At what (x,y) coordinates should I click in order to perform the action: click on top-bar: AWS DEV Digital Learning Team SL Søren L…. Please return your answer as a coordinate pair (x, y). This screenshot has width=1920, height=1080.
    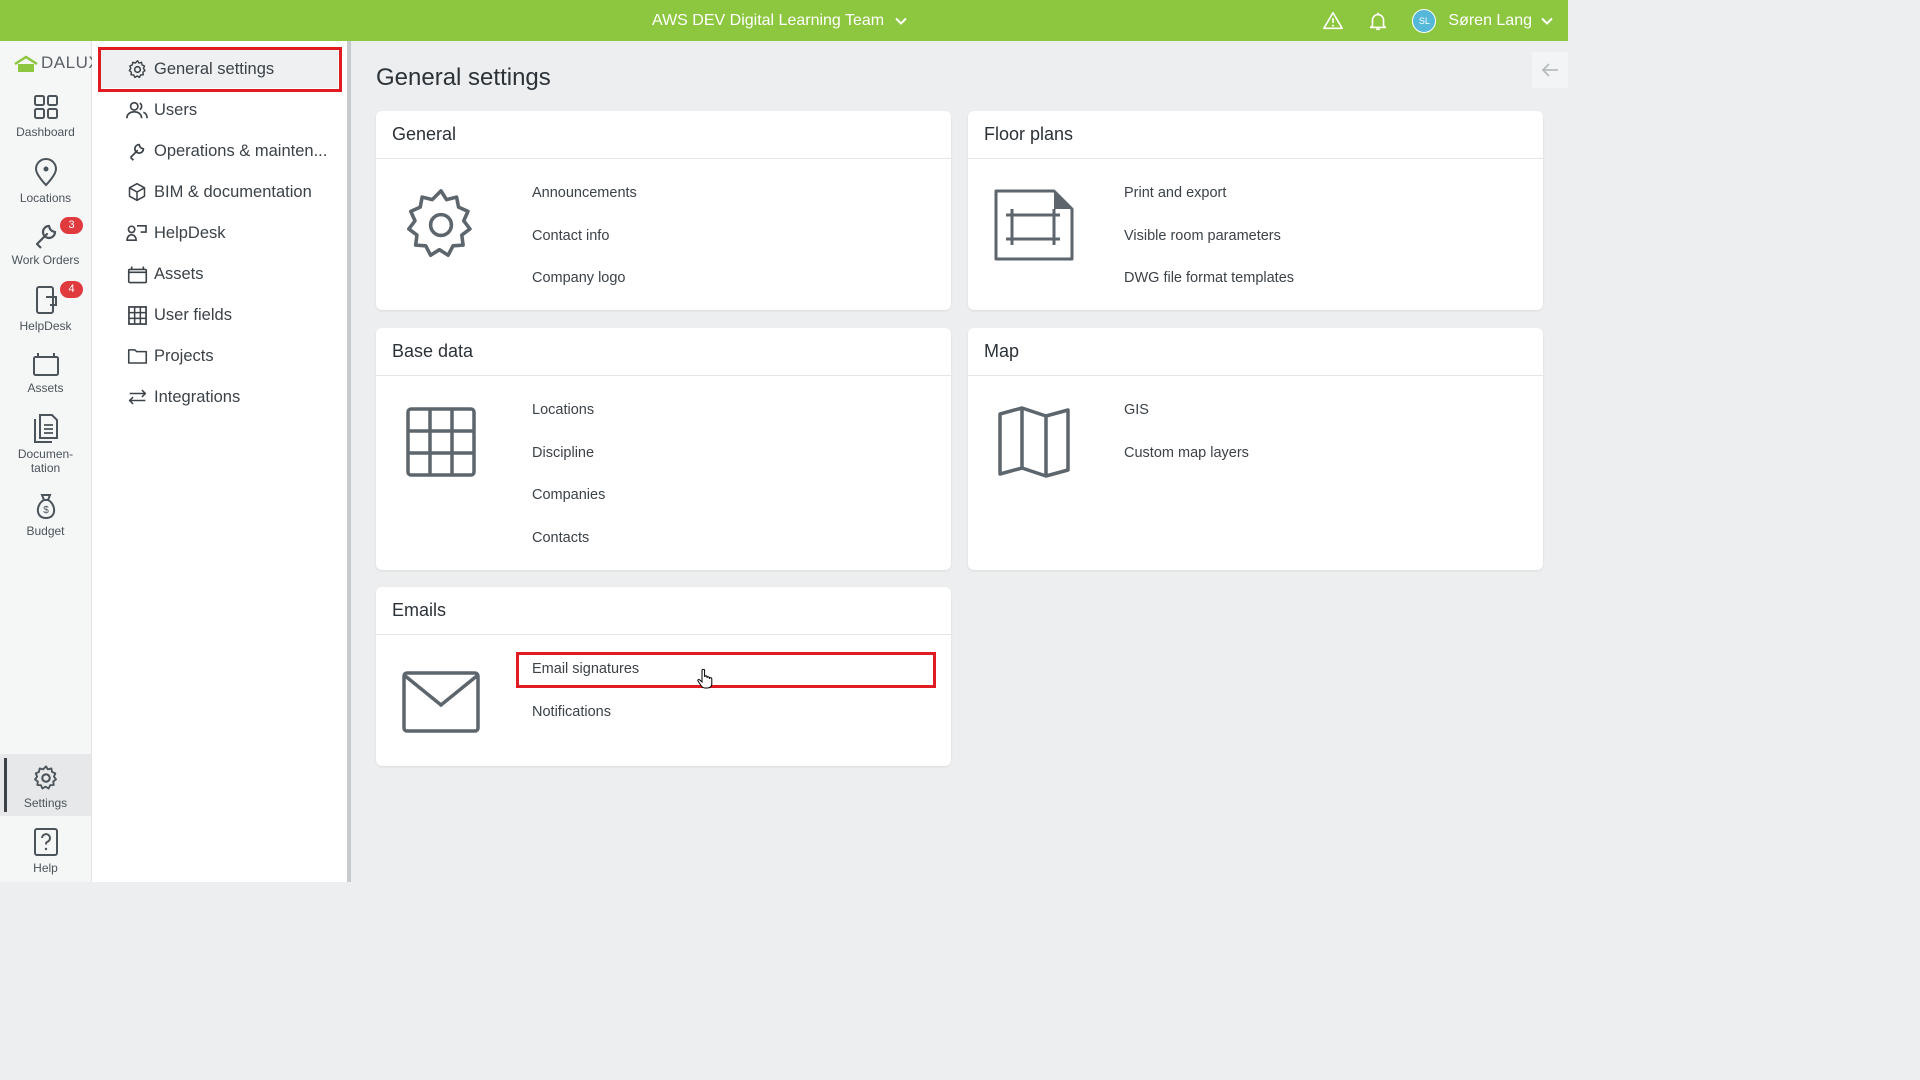
    Looking at the image, I should click on (784, 20).